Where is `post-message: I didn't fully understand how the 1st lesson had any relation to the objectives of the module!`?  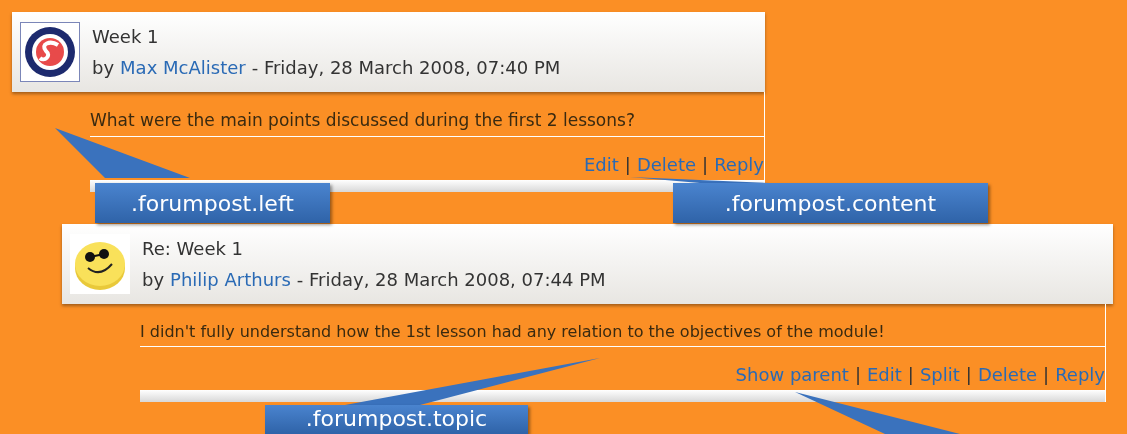
post-message: I didn't fully understand how the 1st lesson had any relation to the objectives of the module! is located at coordinates (622, 333).